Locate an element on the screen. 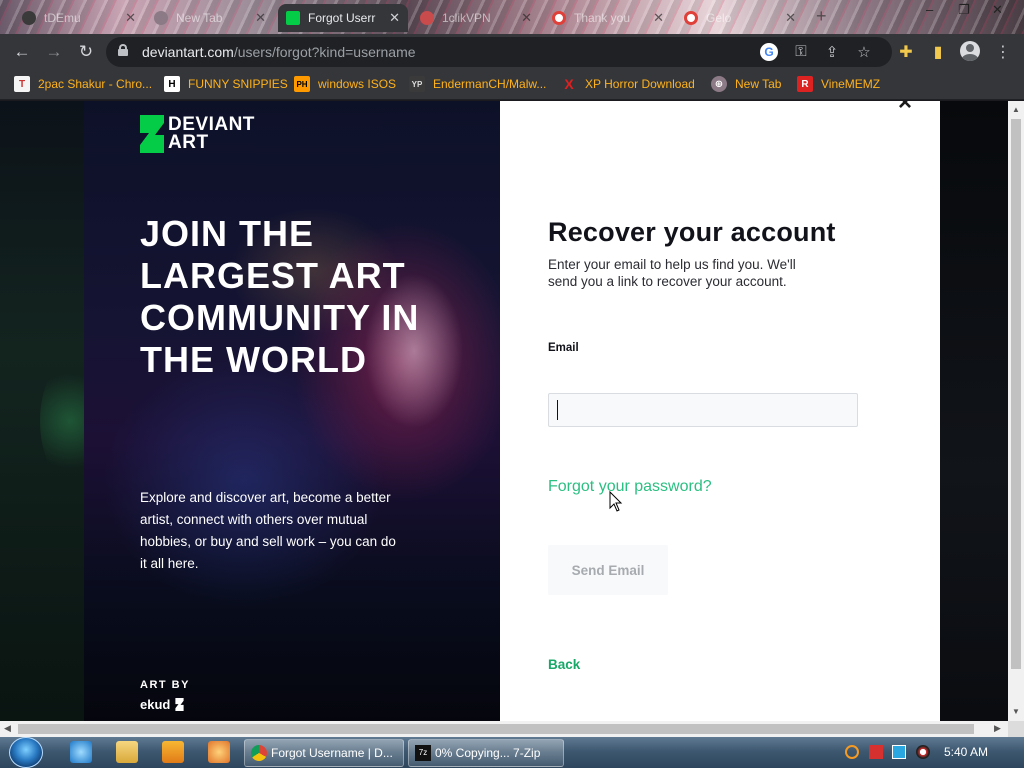 The height and width of the screenshot is (768, 1024). gear-icon is located at coordinates (29, 18).